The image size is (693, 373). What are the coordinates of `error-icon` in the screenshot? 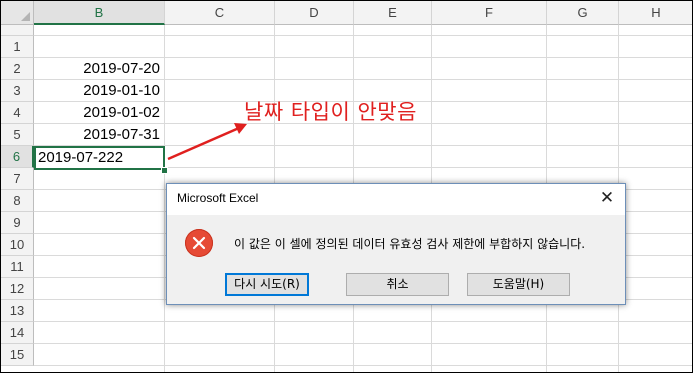 It's located at (199, 243).